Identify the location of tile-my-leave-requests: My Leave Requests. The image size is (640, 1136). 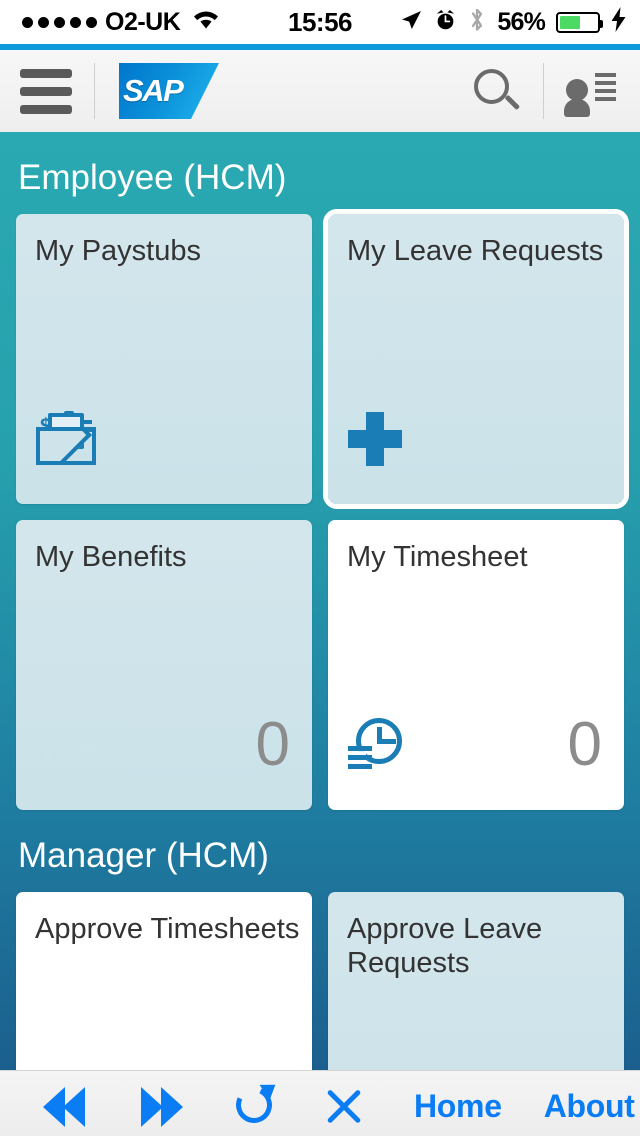
(476, 359).